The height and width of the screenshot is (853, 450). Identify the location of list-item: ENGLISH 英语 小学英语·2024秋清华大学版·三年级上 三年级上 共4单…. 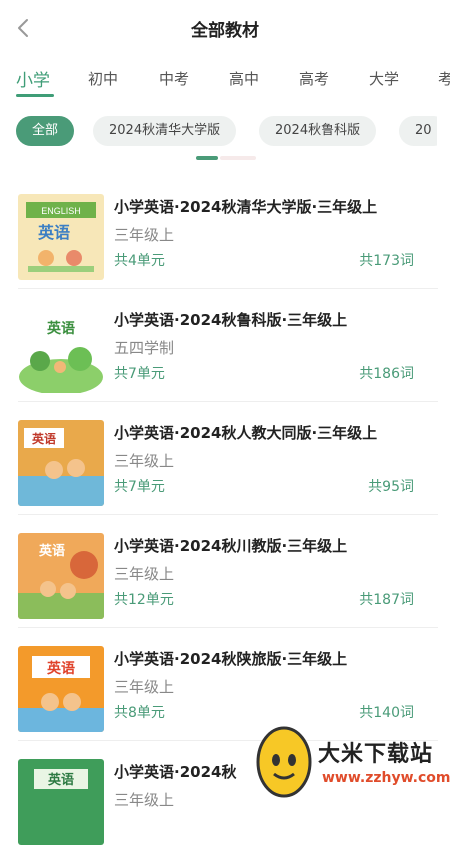
(228, 232).